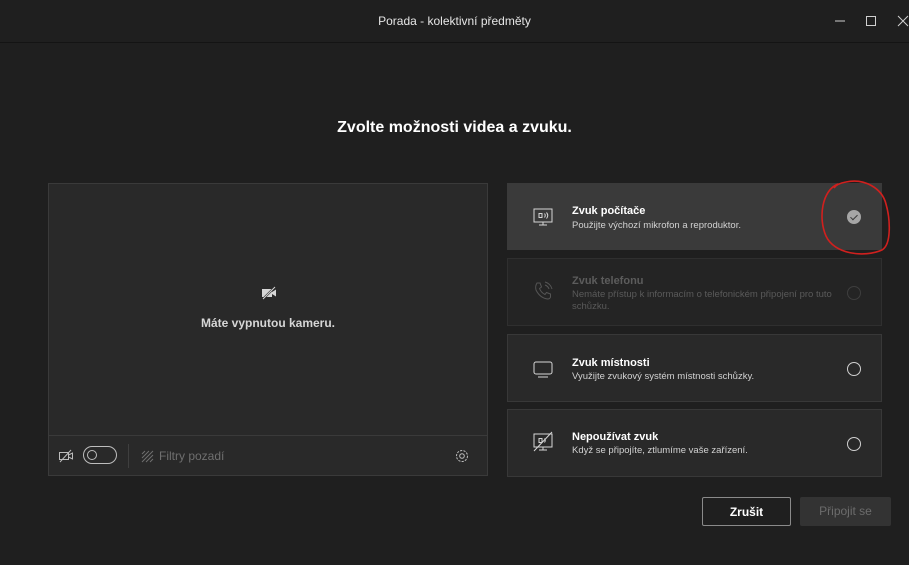 This screenshot has height=575, width=909. What do you see at coordinates (611, 363) in the screenshot?
I see `option-title: Zvuk místnosti` at bounding box center [611, 363].